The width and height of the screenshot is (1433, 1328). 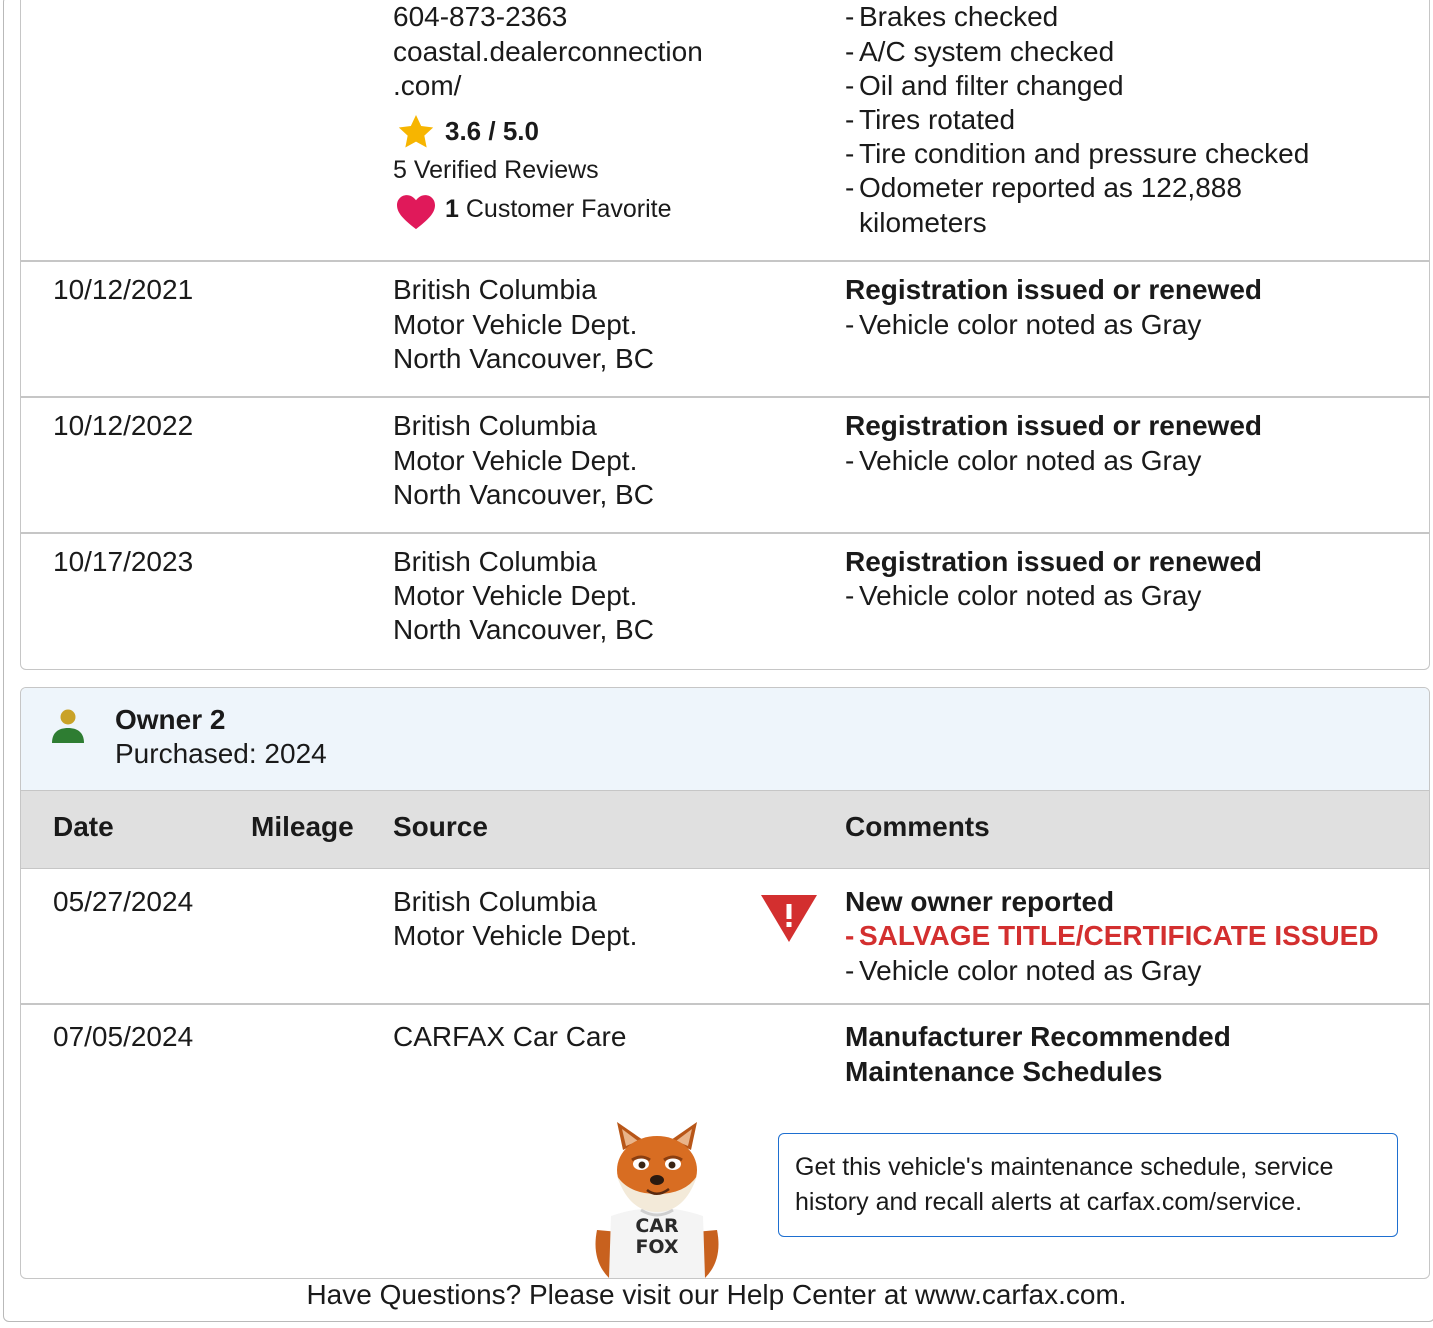 I want to click on record-title: New owner reported, so click(x=980, y=901).